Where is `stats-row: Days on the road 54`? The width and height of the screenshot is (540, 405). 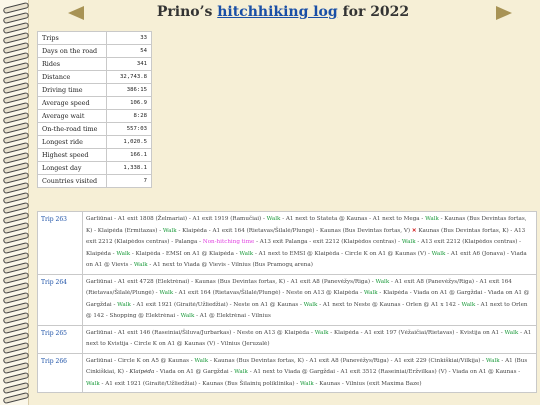 stats-row: Days on the road 54 is located at coordinates (94, 51).